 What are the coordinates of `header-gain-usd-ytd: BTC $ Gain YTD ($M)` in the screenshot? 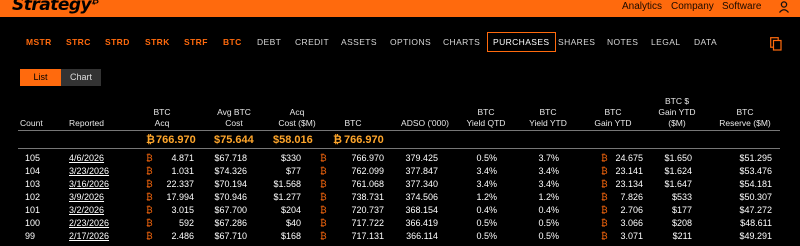 It's located at (677, 112).